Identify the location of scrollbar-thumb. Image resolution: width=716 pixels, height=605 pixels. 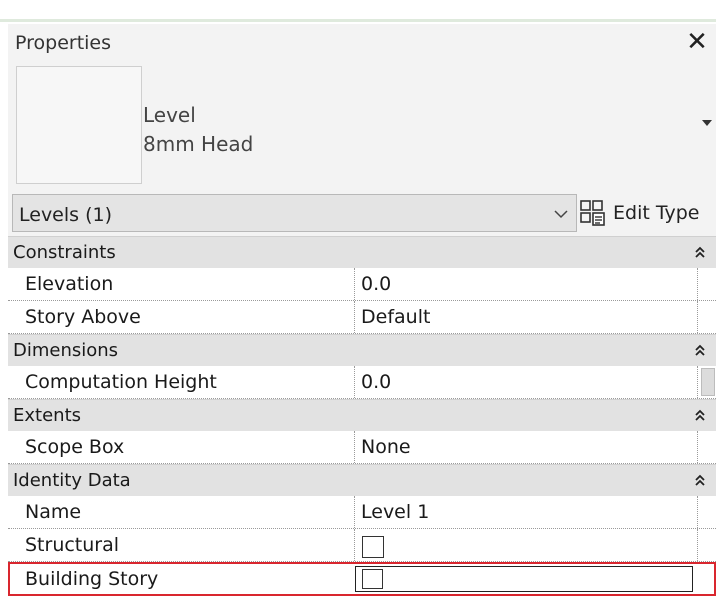
(708, 382).